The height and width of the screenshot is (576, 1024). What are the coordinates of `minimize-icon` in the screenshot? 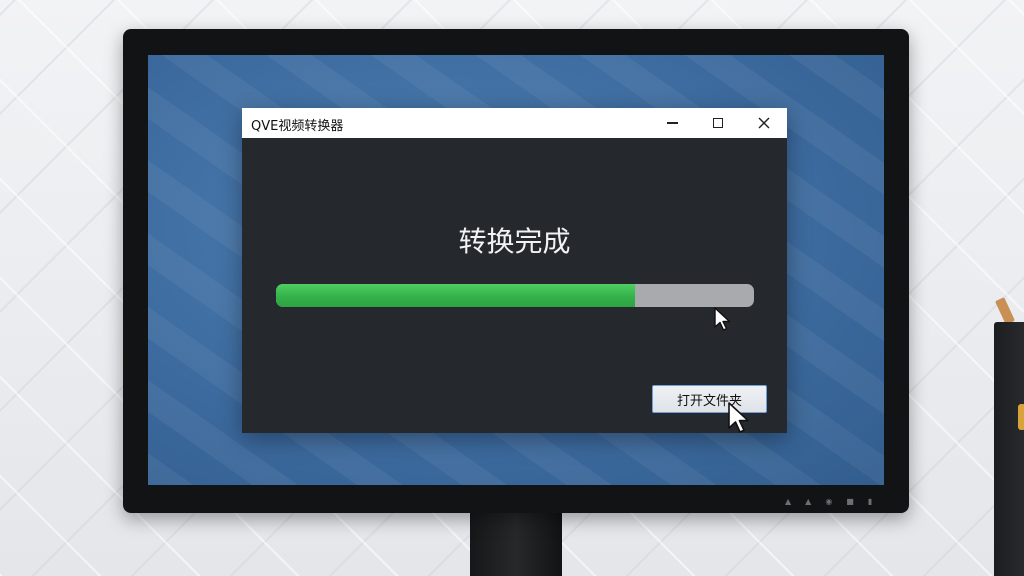 It's located at (672, 123).